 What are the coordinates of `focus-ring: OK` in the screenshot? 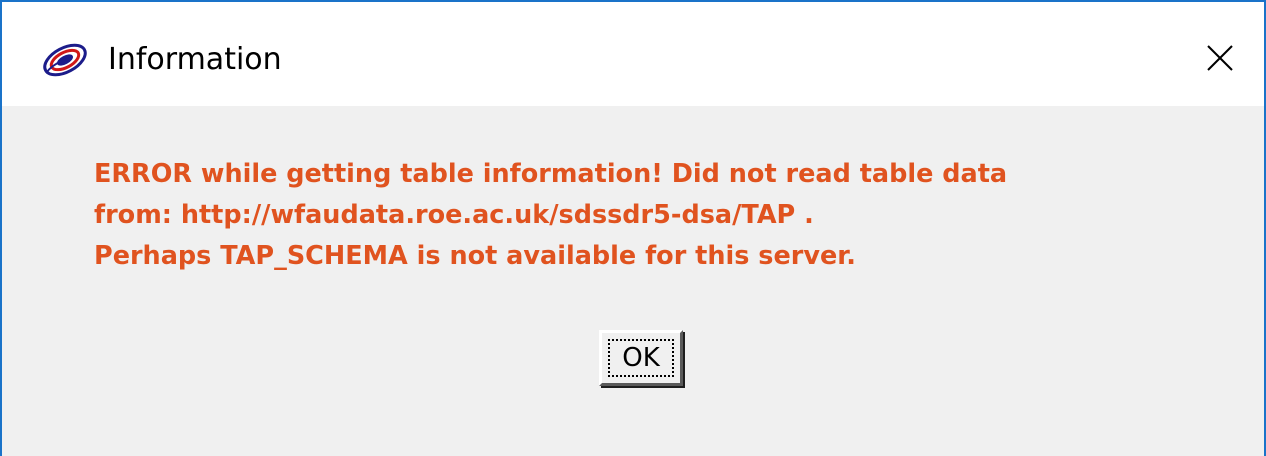 It's located at (641, 358).